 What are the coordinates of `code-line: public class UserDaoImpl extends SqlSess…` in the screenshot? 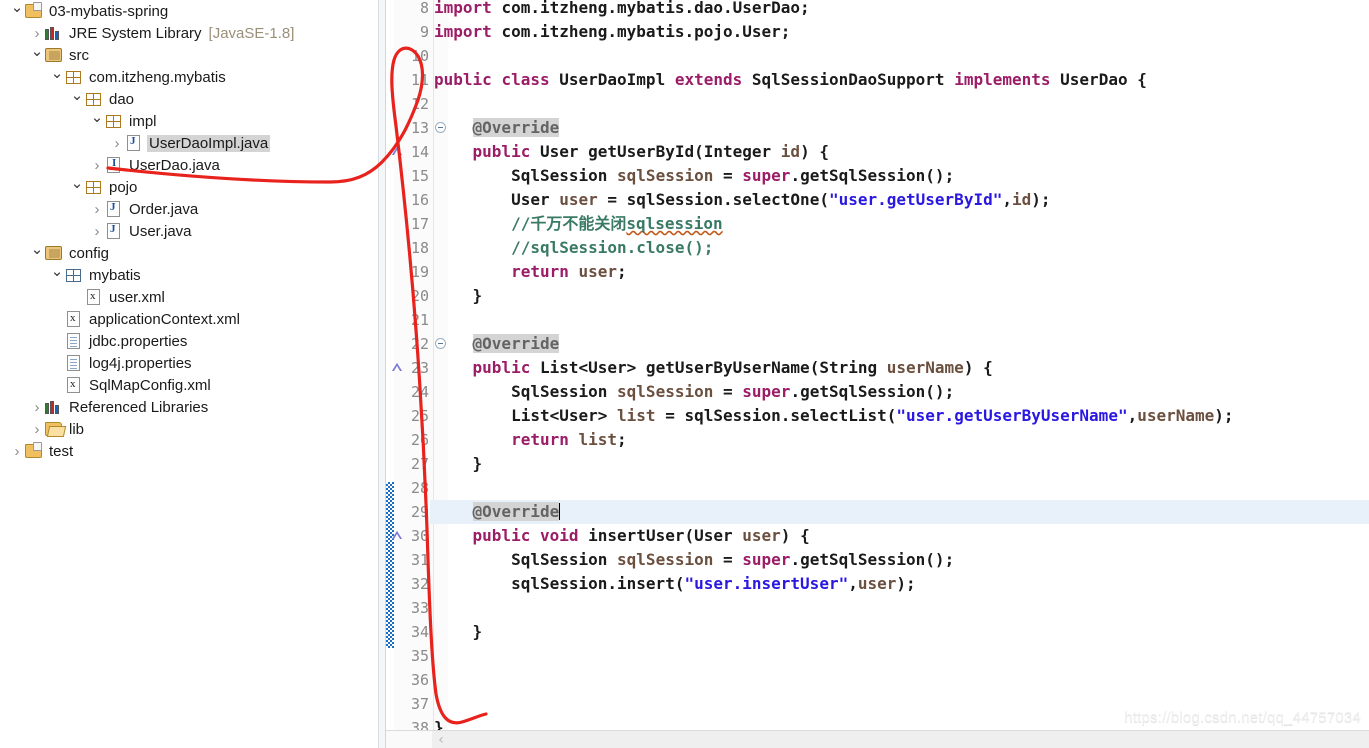 It's located at (899, 80).